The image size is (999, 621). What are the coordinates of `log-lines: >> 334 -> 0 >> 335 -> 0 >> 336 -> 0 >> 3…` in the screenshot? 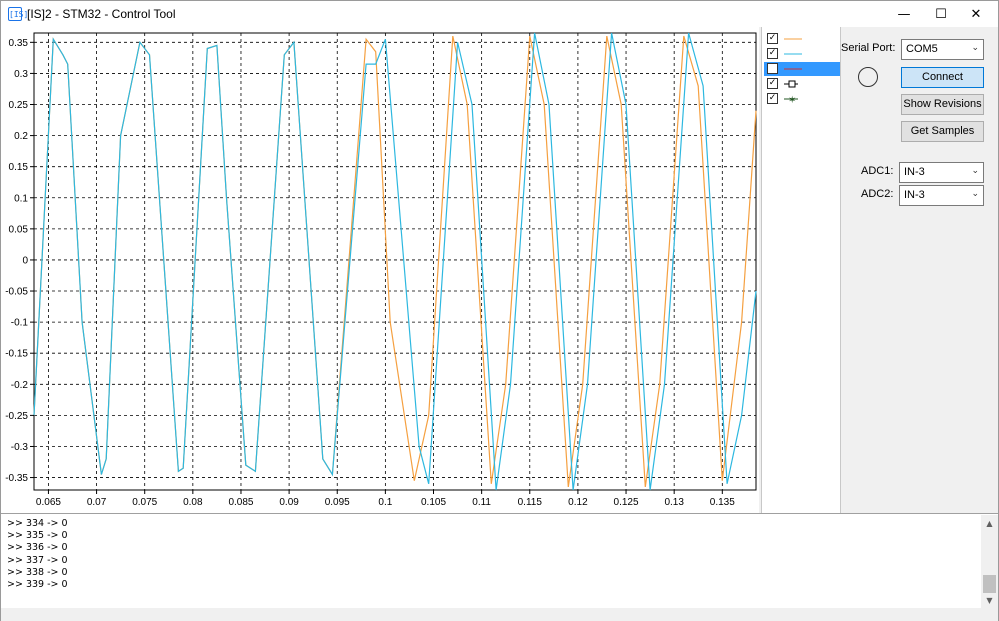 It's located at (37, 554).